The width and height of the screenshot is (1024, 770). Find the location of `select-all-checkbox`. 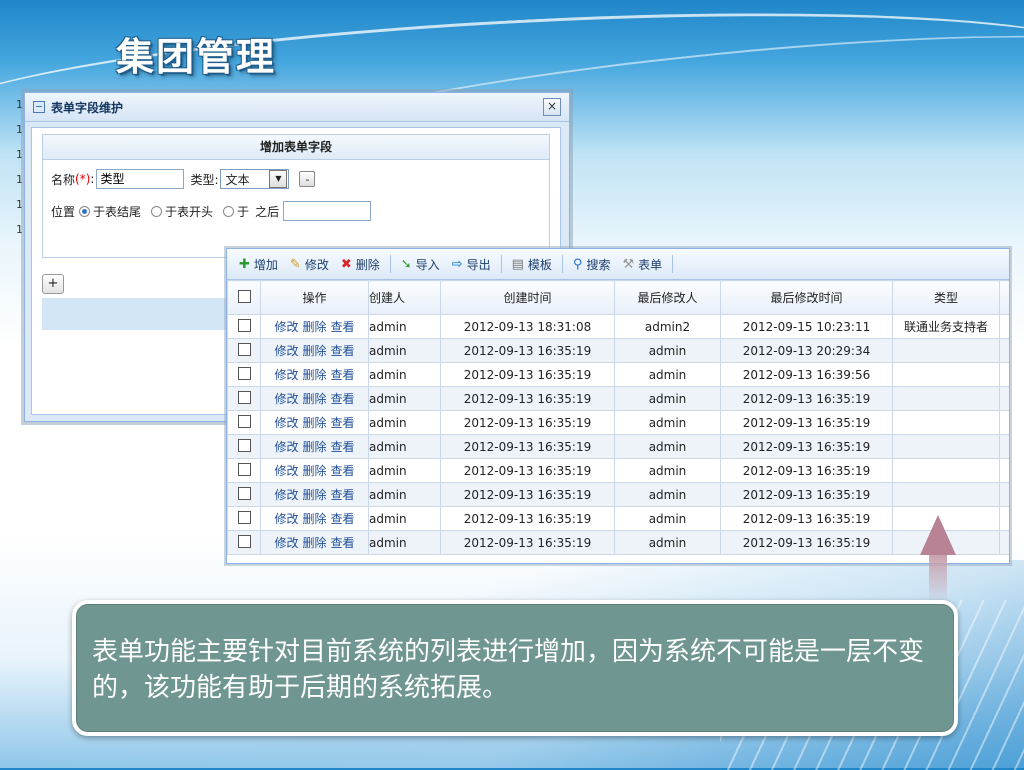

select-all-checkbox is located at coordinates (244, 296).